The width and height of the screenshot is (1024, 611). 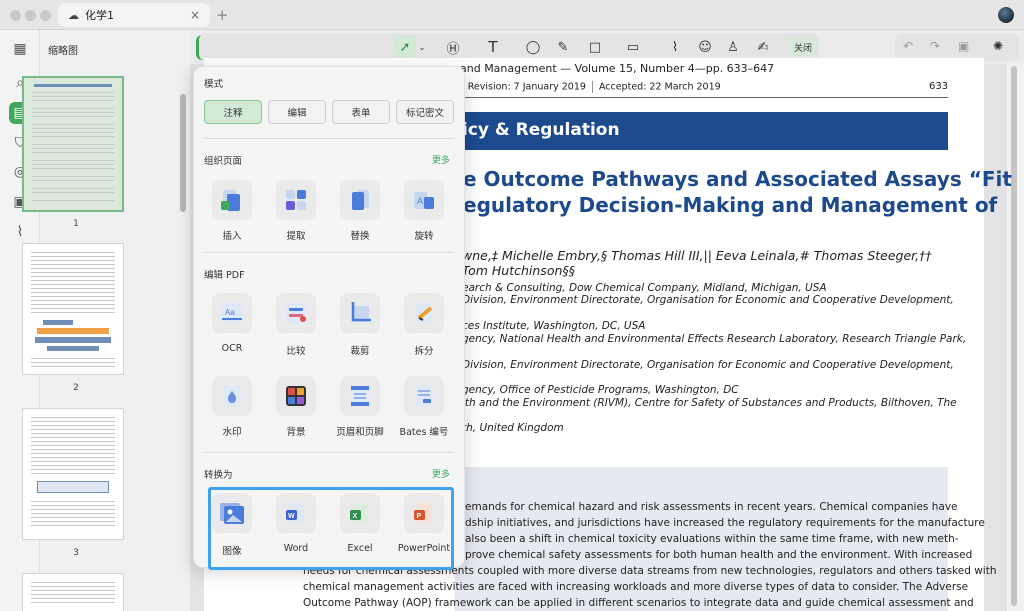 I want to click on text-tool-icon: T, so click(x=493, y=47).